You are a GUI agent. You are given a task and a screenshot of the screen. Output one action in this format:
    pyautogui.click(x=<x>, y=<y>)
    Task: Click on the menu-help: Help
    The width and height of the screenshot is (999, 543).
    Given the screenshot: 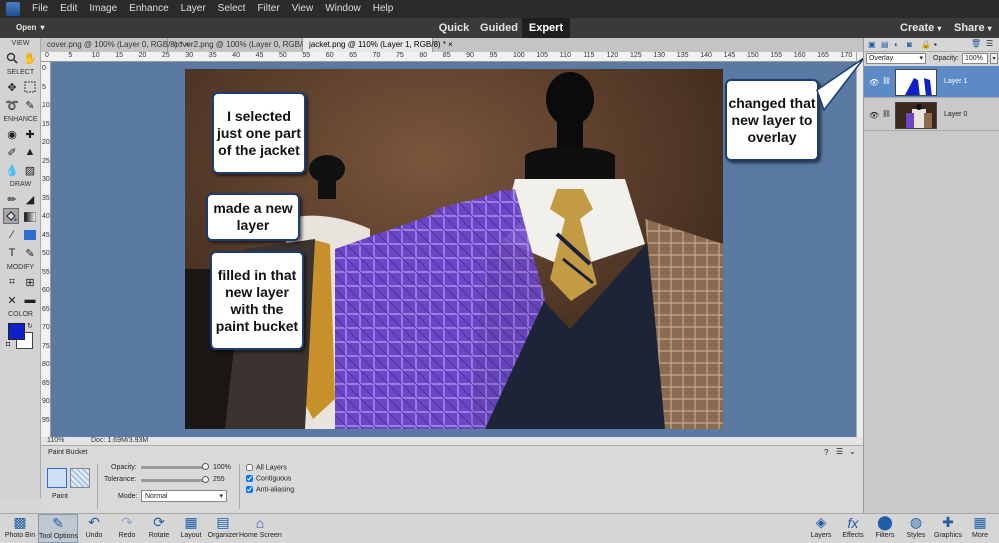 What is the action you would take?
    pyautogui.click(x=383, y=9)
    